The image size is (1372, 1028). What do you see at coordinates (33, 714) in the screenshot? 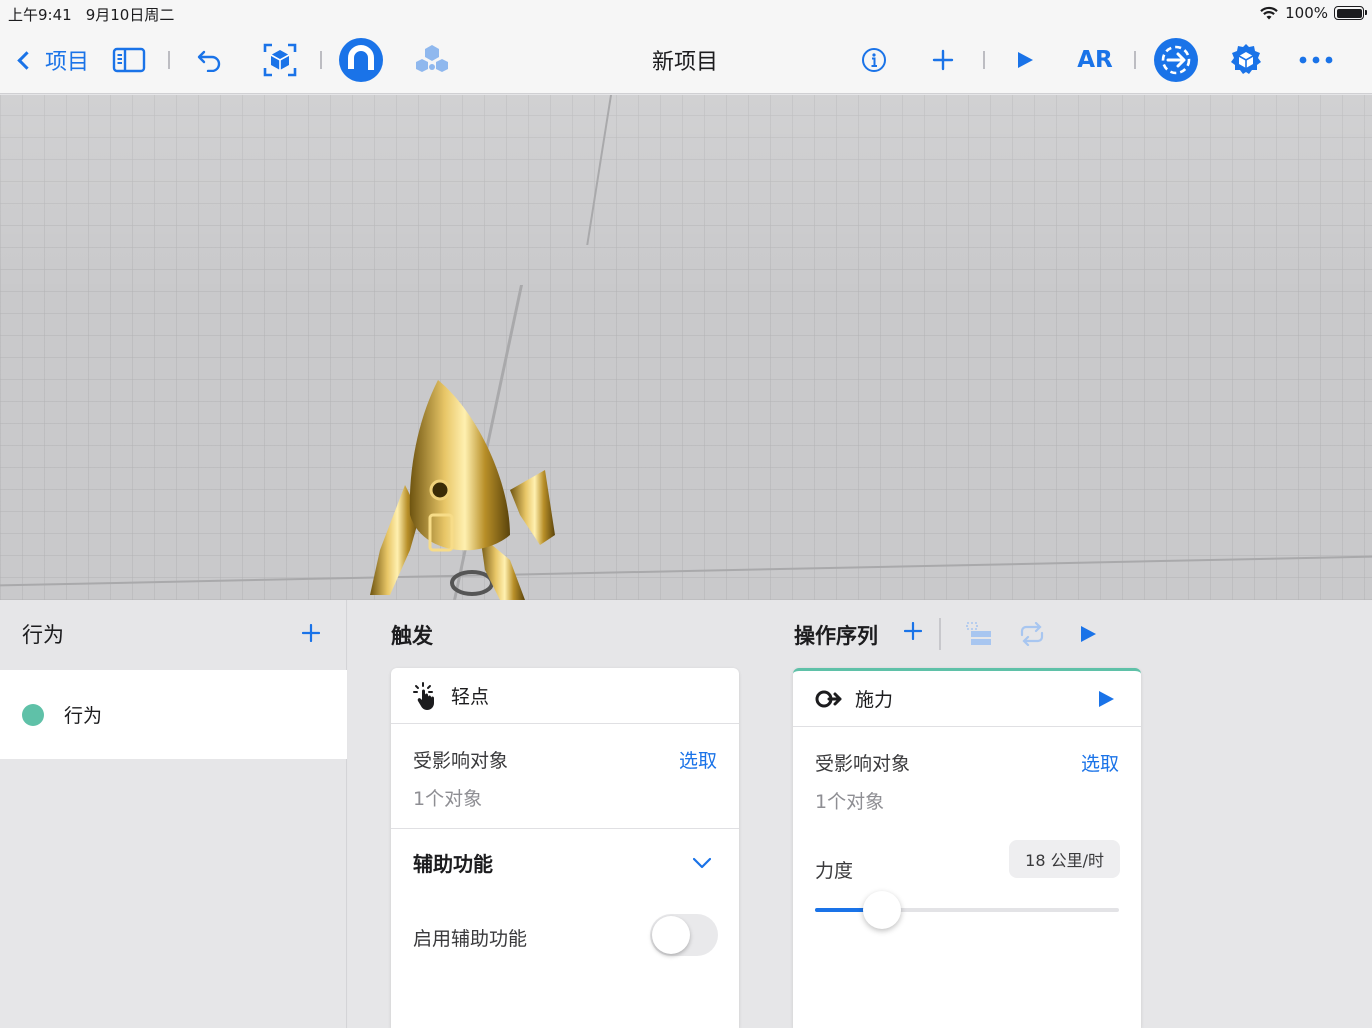
I see `behavior-color-dot` at bounding box center [33, 714].